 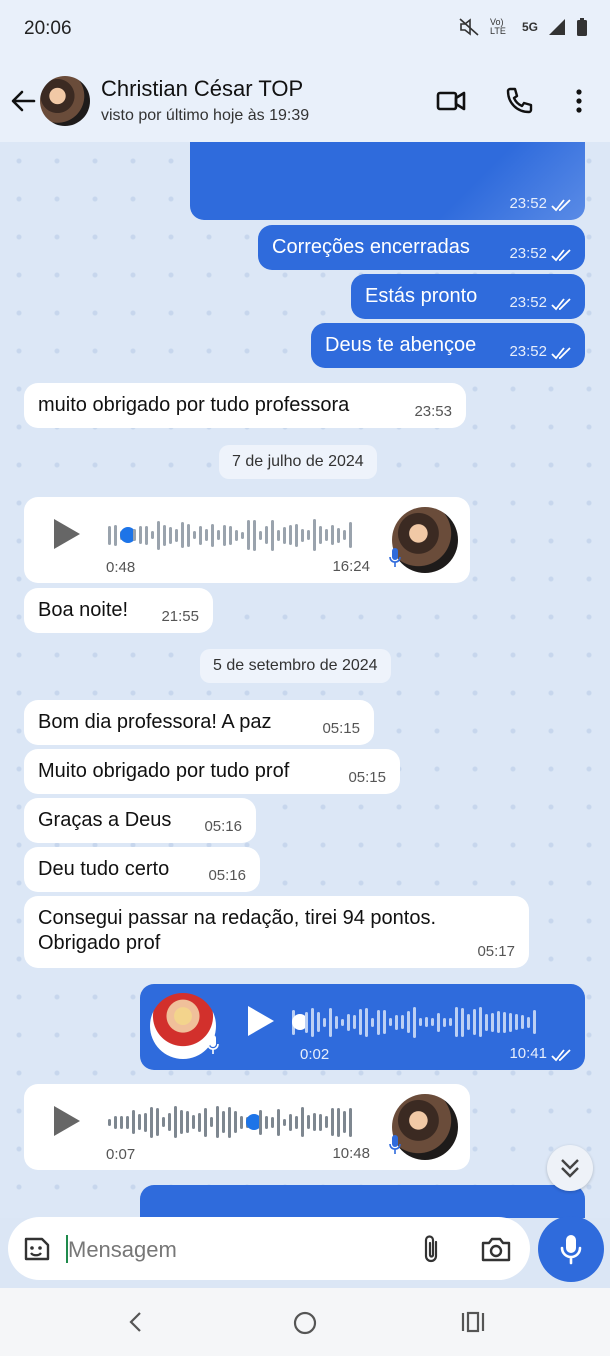 I want to click on phone-icon, so click(x=519, y=101).